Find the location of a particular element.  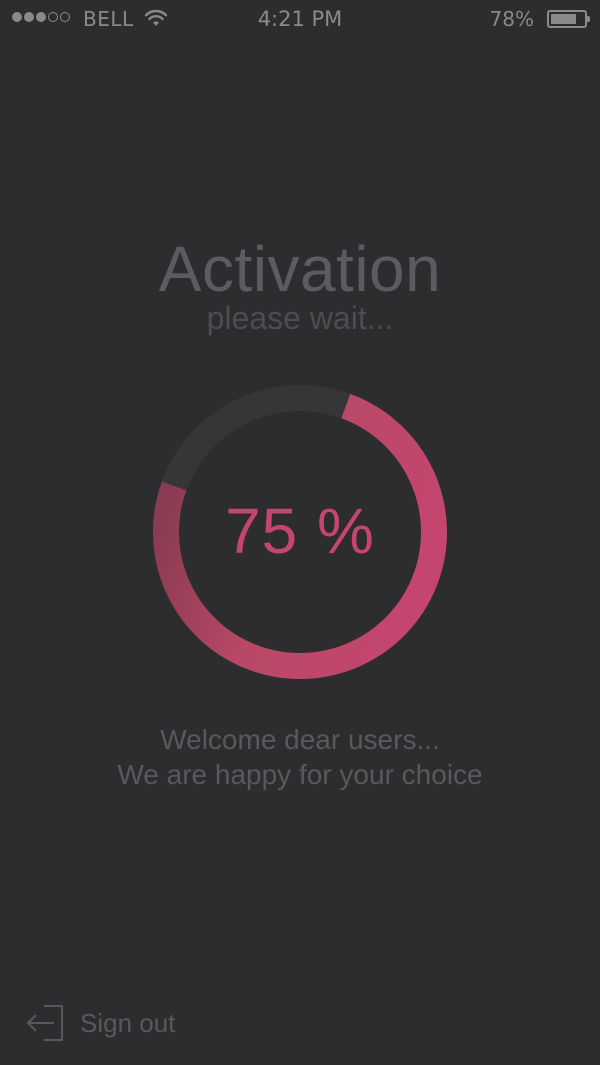

status-bar: BELL 4:21 PM 78% is located at coordinates (300, 20).